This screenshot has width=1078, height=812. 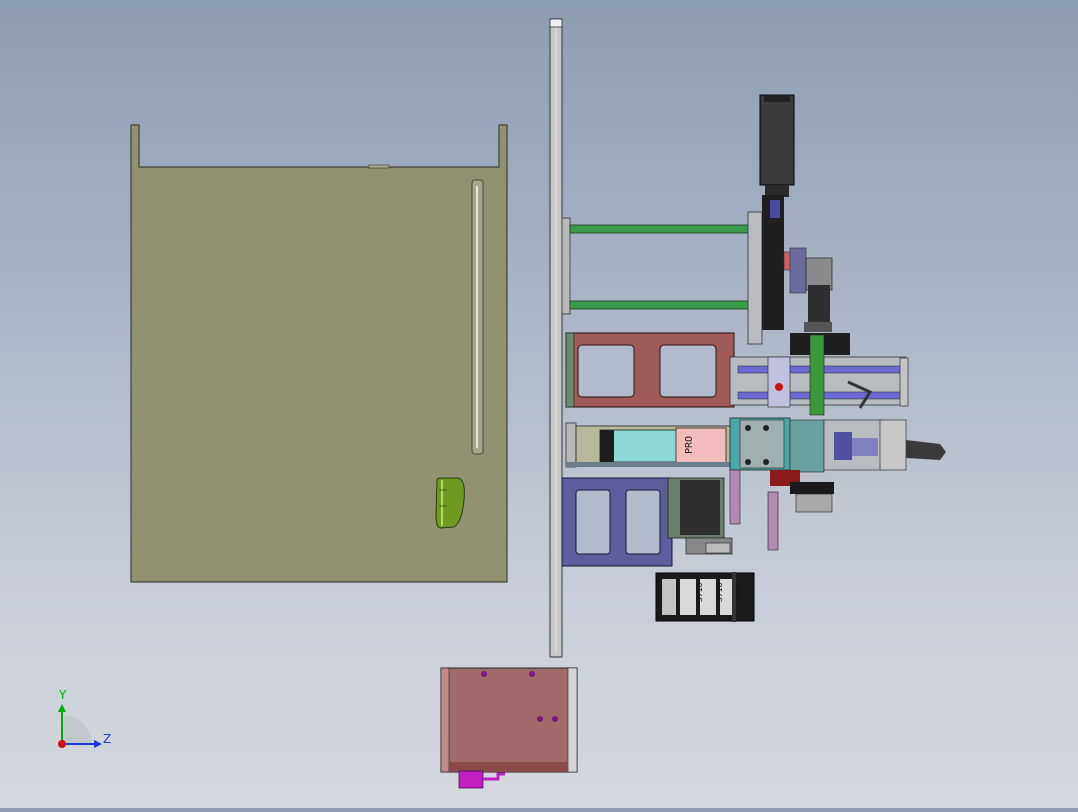 I want to click on red-frame, so click(x=650, y=370).